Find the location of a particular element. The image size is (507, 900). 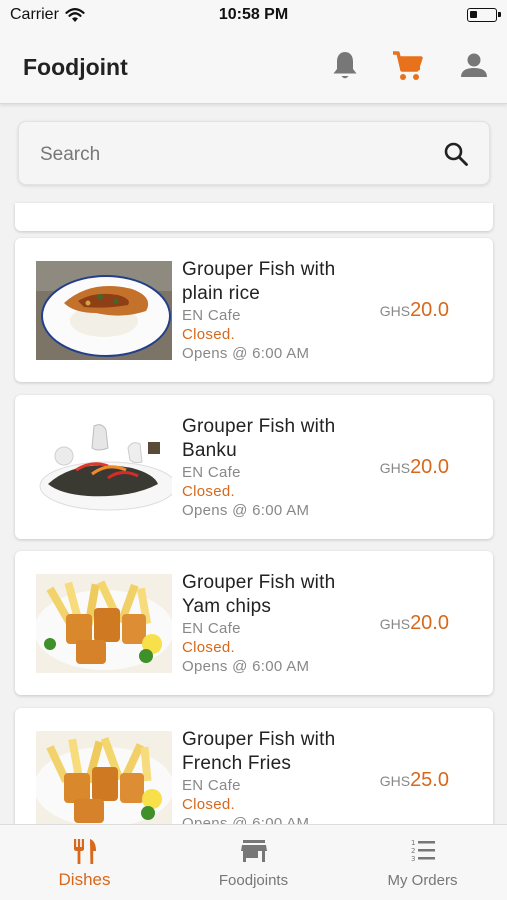

svg-text: 1 is located at coordinates (413, 843).